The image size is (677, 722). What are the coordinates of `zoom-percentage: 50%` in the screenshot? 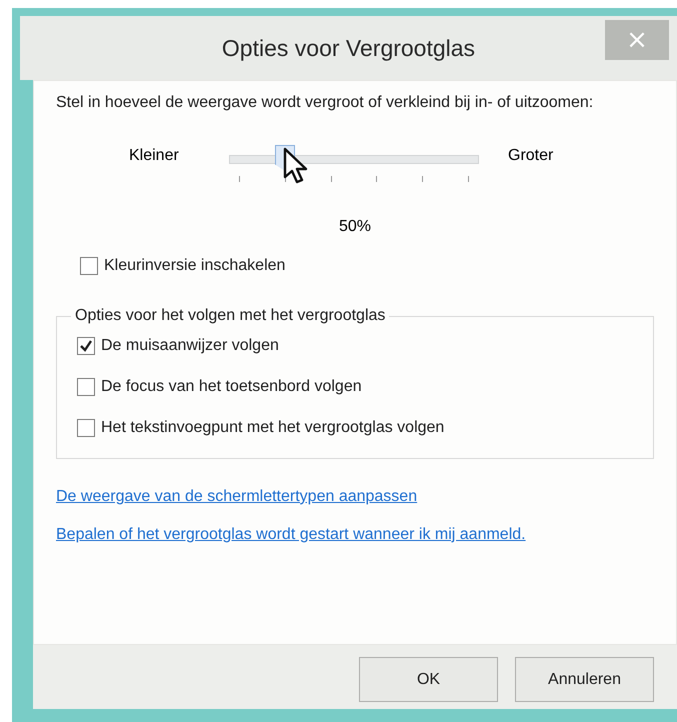 It's located at (355, 227).